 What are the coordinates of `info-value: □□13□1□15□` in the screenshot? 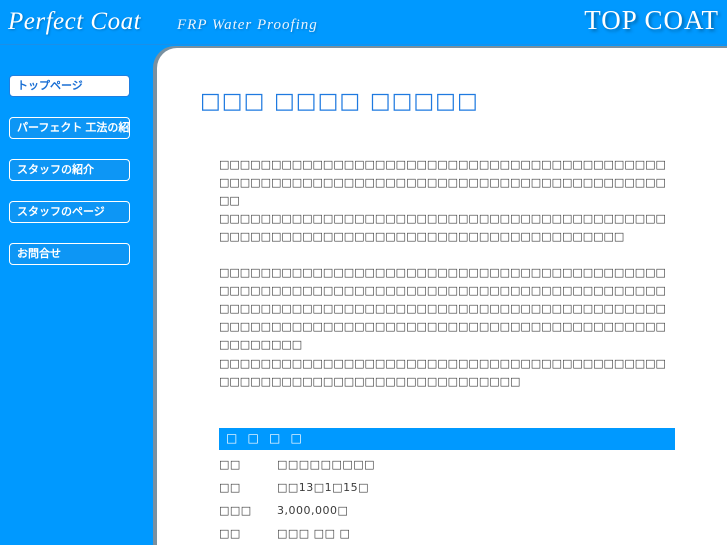 It's located at (323, 487).